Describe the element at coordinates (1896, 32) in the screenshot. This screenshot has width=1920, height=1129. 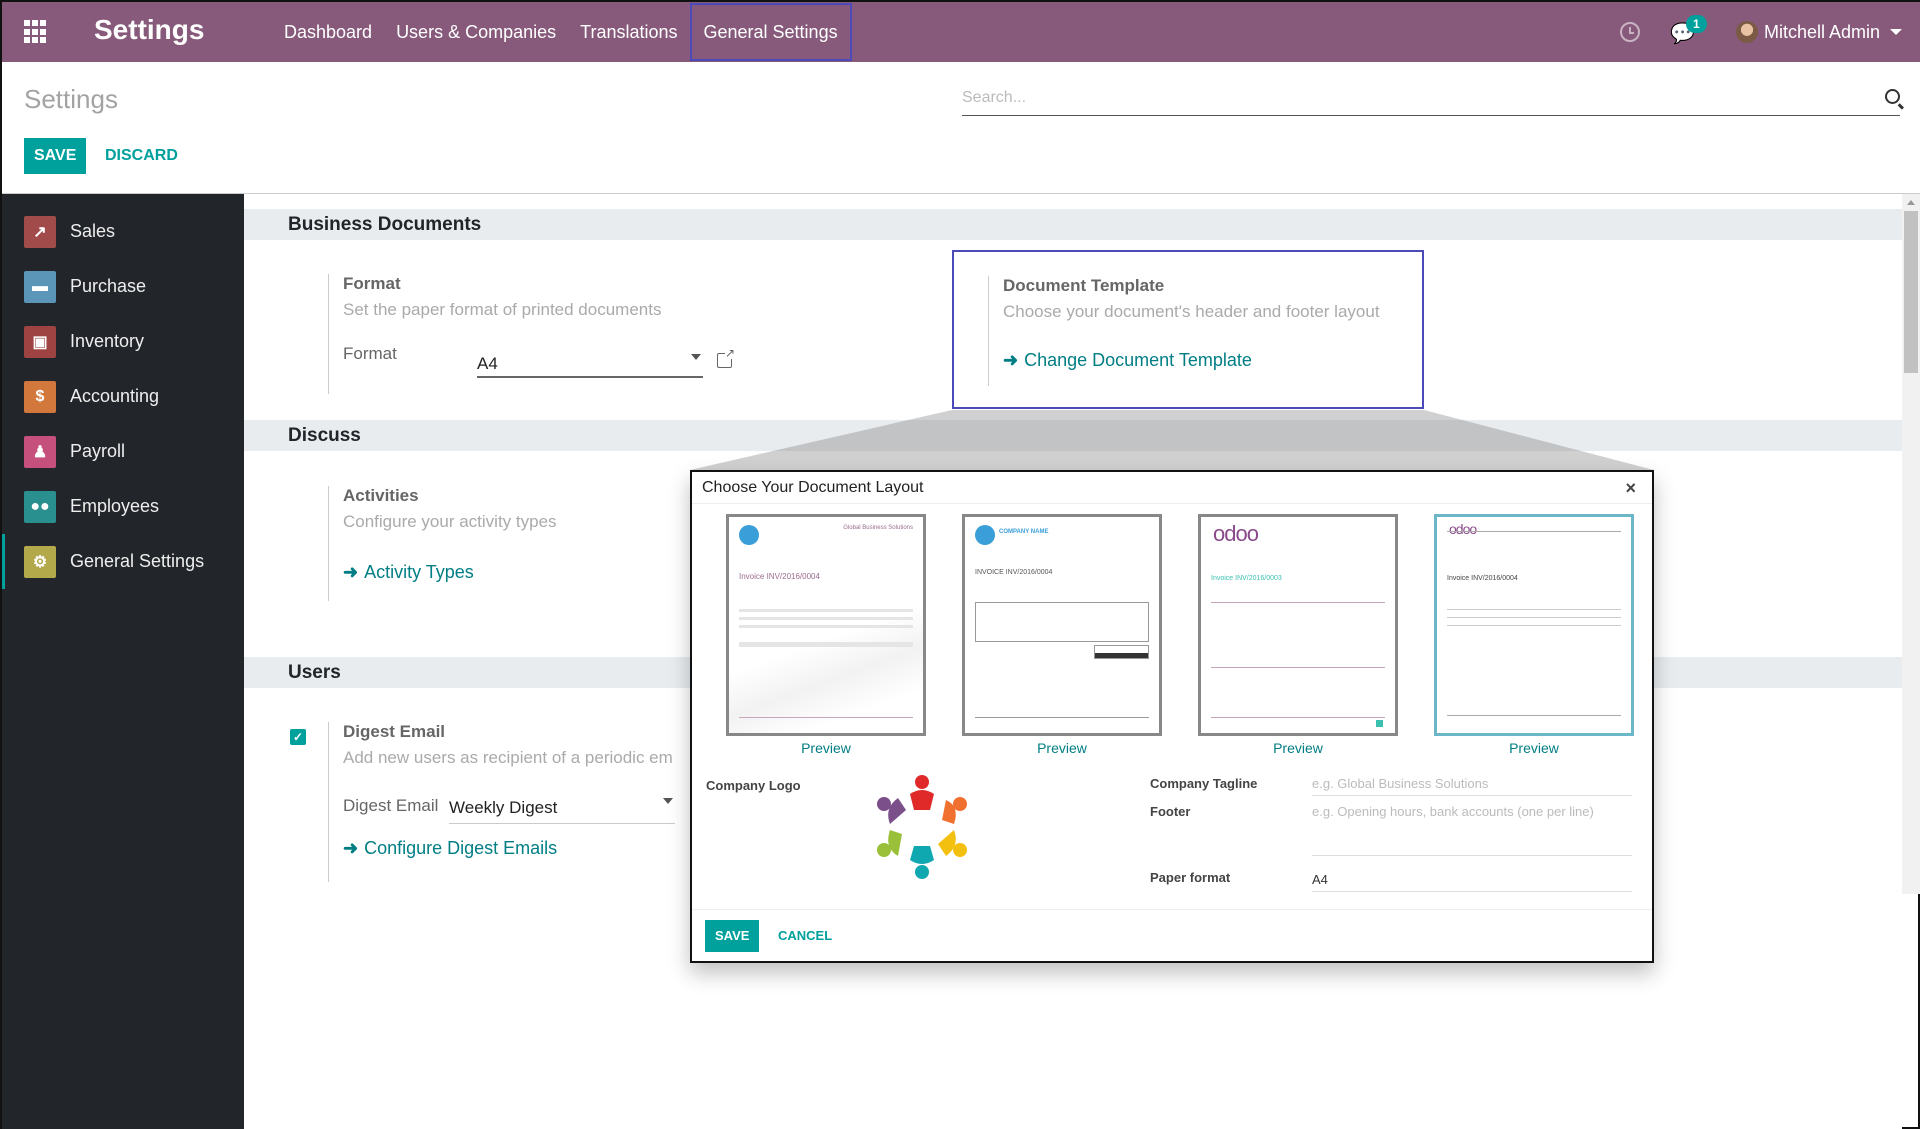
I see `chevron-down-icon` at that location.